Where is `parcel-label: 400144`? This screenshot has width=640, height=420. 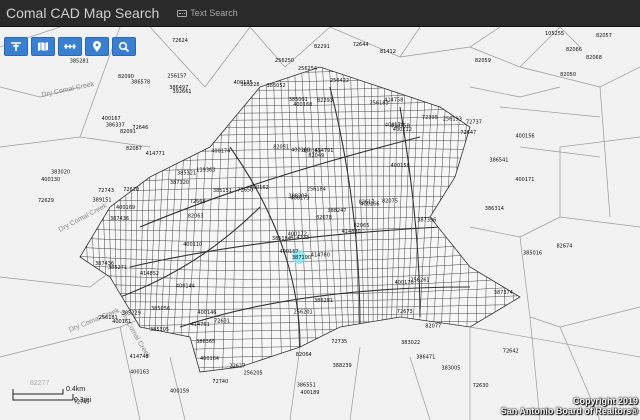
parcel-label: 400144 is located at coordinates (185, 286).